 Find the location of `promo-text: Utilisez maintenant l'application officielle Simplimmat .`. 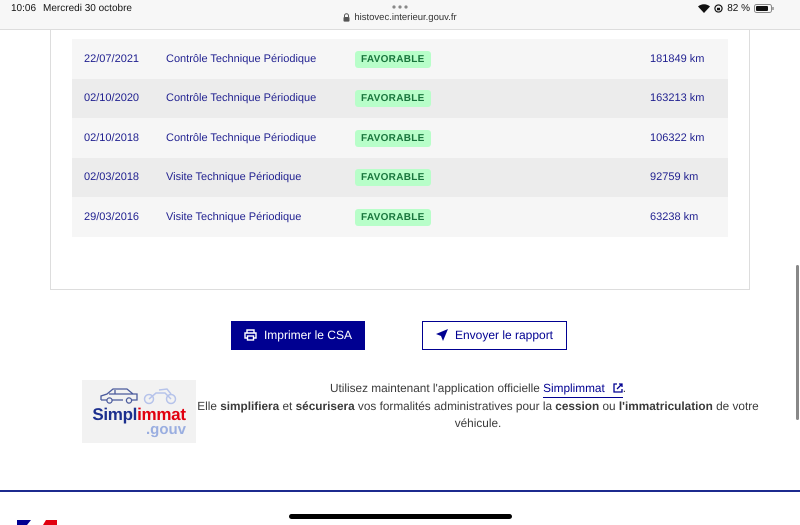

promo-text: Utilisez maintenant l'application officielle Simplimmat . is located at coordinates (478, 389).